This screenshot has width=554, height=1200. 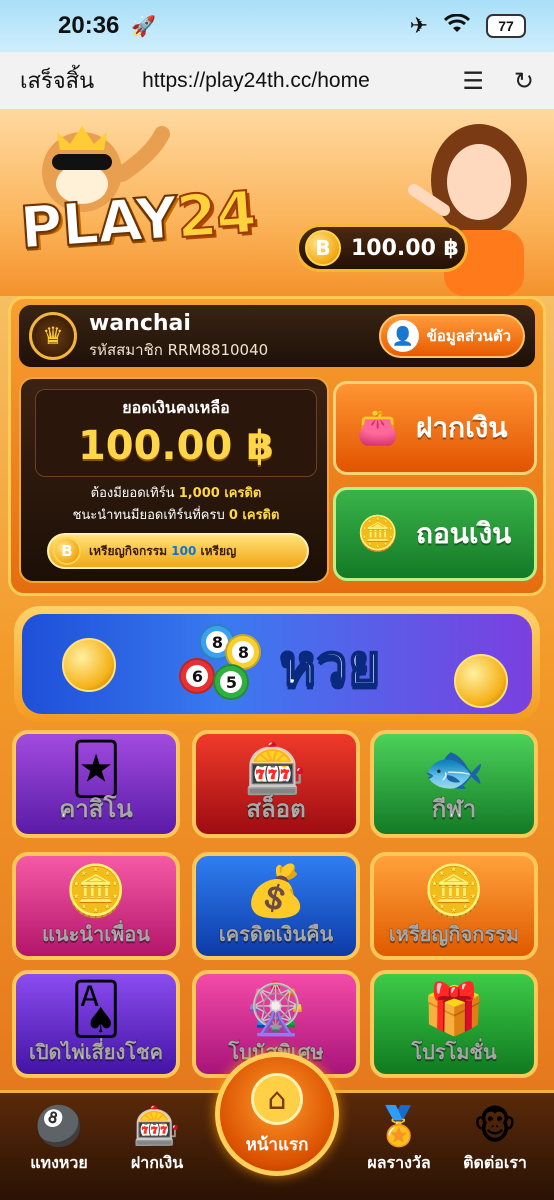 What do you see at coordinates (418, 26) in the screenshot?
I see `airplane-icon: ✈` at bounding box center [418, 26].